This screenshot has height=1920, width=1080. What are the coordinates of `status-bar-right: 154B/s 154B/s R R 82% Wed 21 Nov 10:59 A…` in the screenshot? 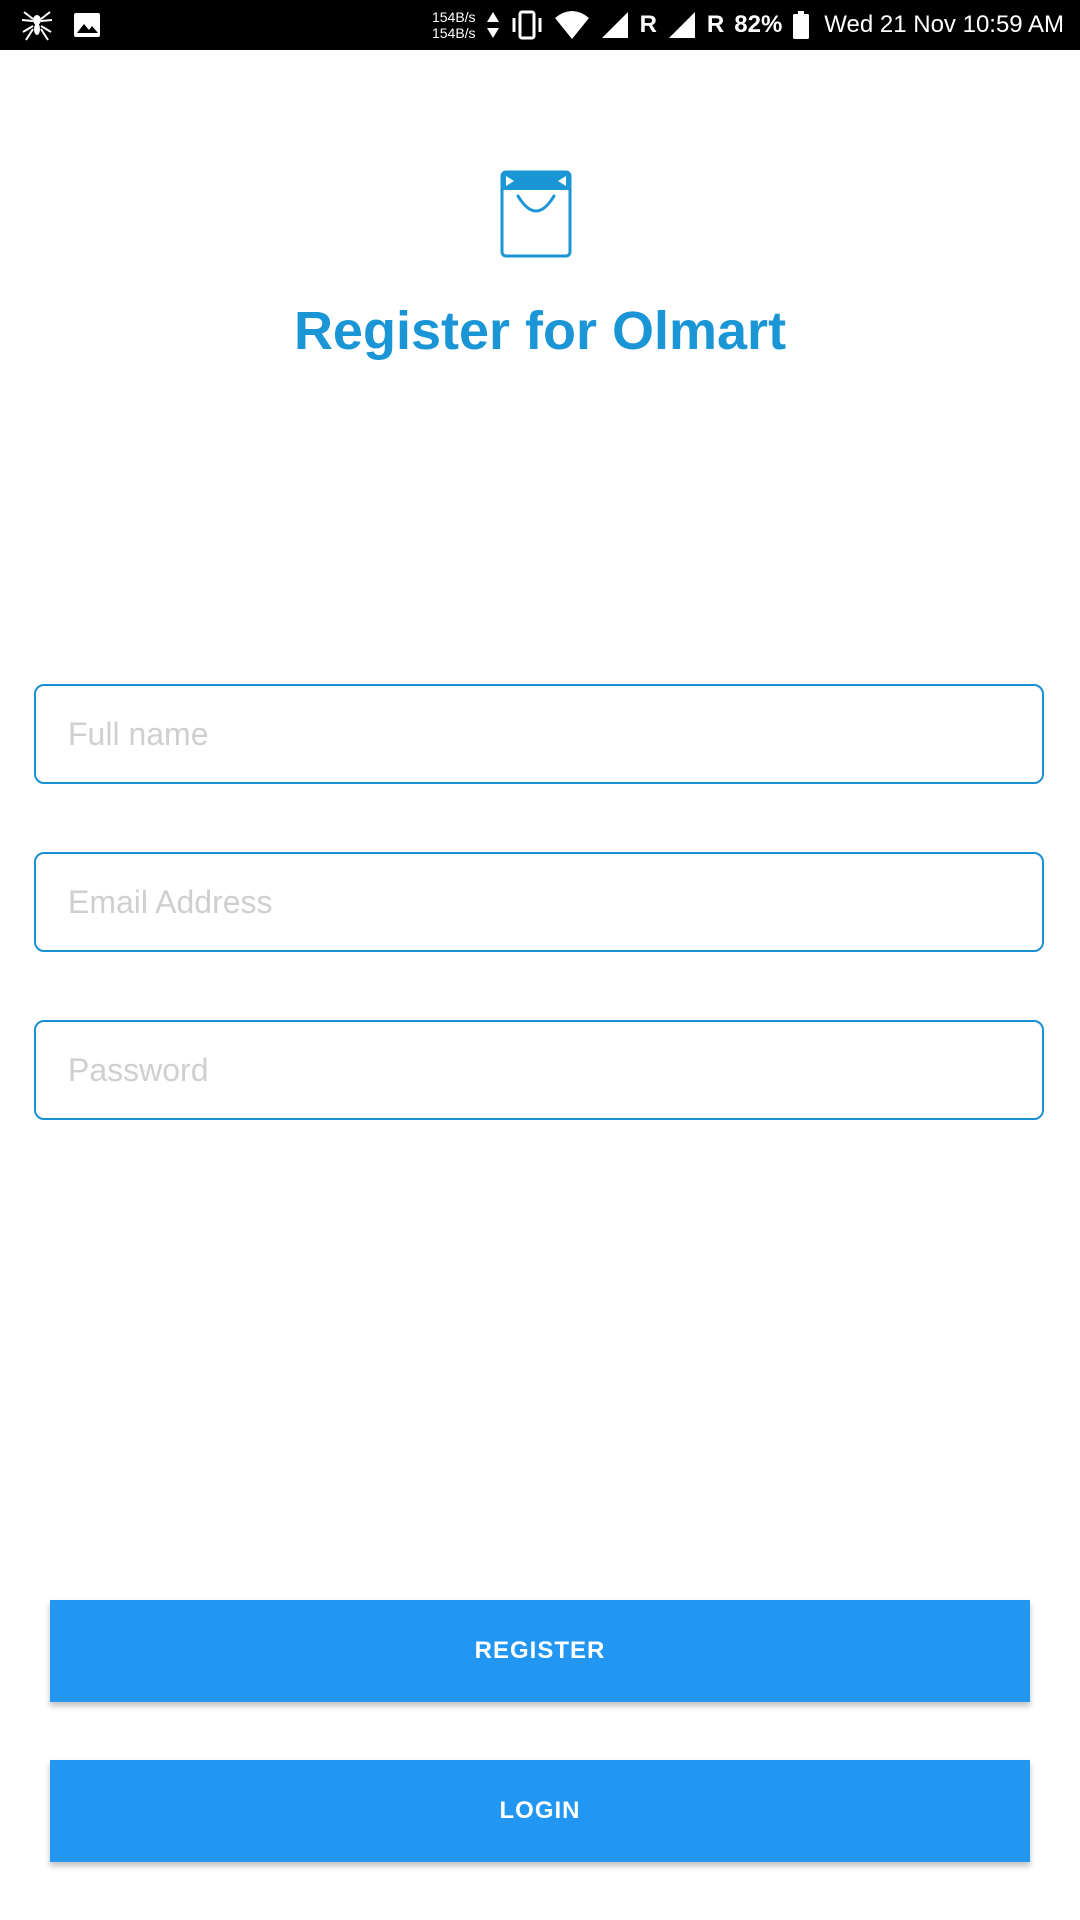 It's located at (748, 25).